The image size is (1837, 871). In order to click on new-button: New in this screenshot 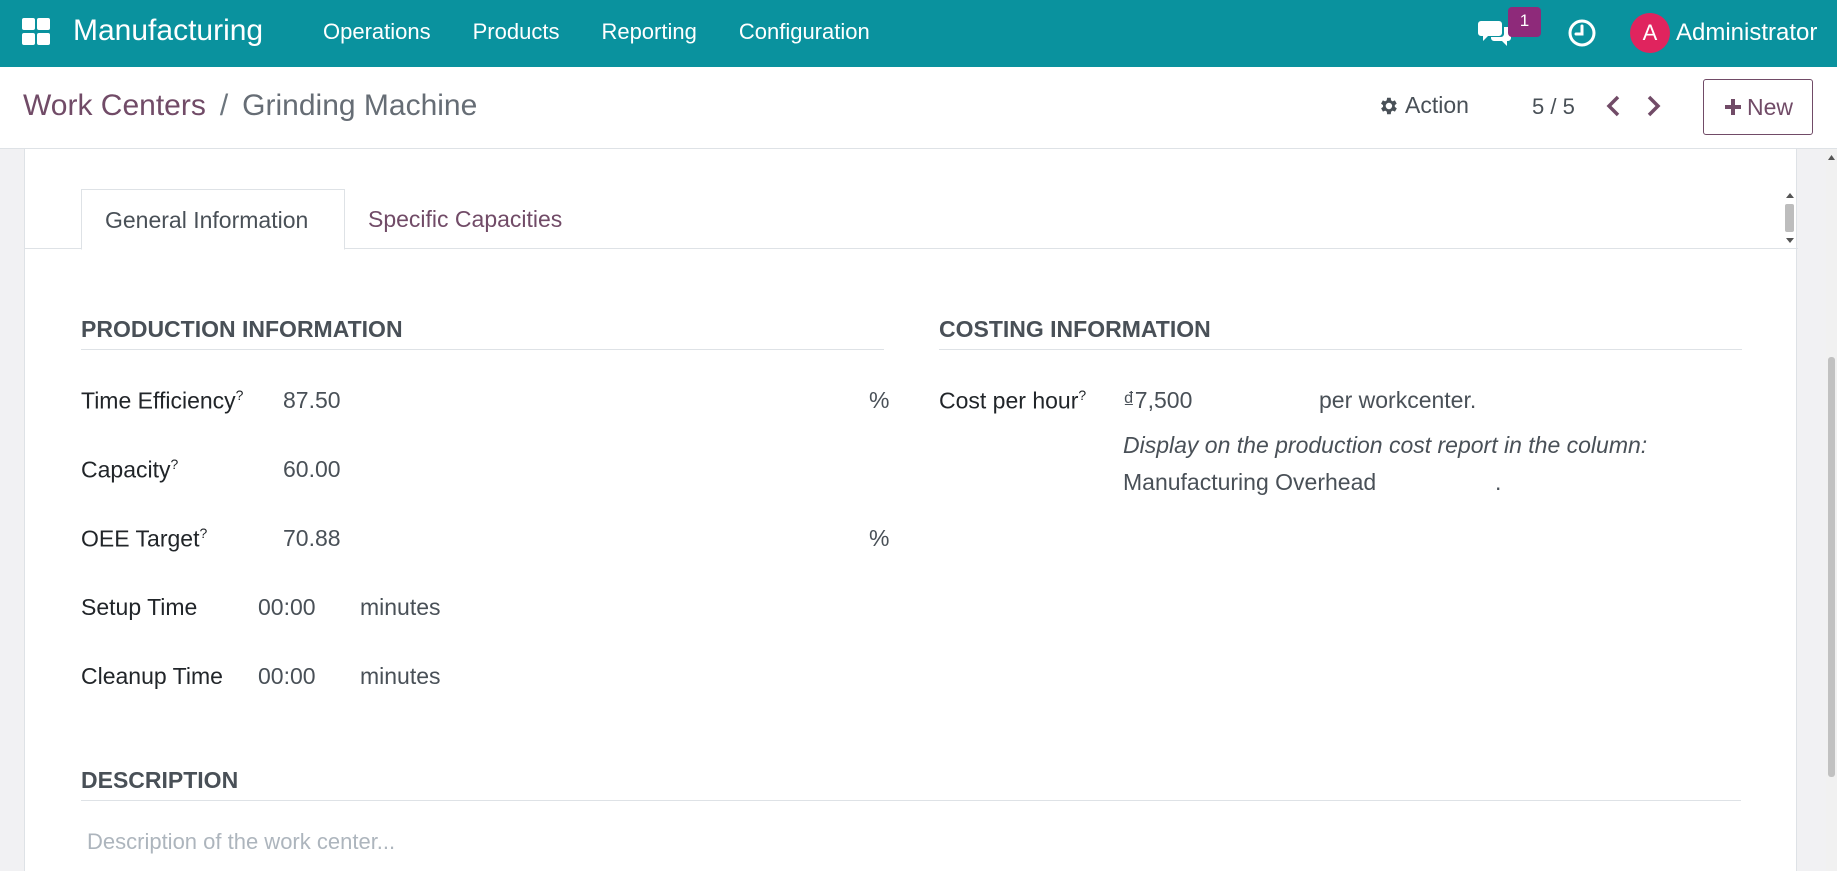, I will do `click(1758, 107)`.